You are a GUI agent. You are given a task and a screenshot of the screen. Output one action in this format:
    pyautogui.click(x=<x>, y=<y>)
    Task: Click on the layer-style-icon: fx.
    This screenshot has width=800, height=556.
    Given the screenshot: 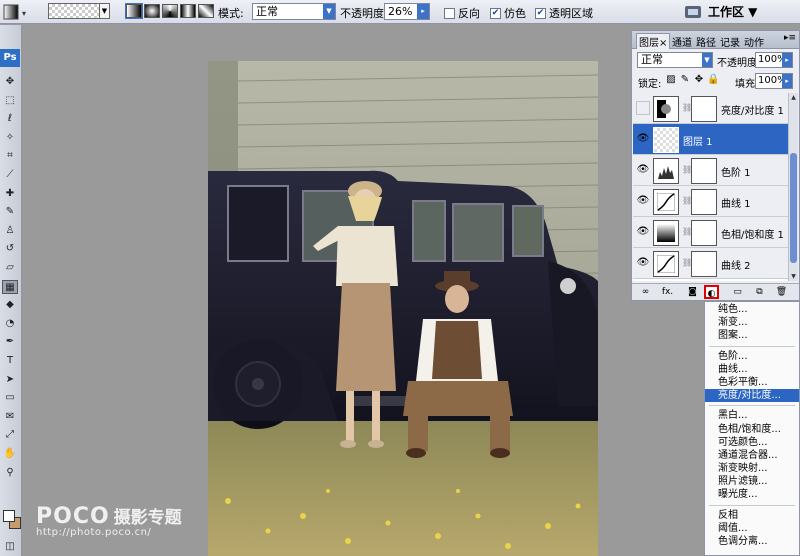 What is the action you would take?
    pyautogui.click(x=667, y=292)
    